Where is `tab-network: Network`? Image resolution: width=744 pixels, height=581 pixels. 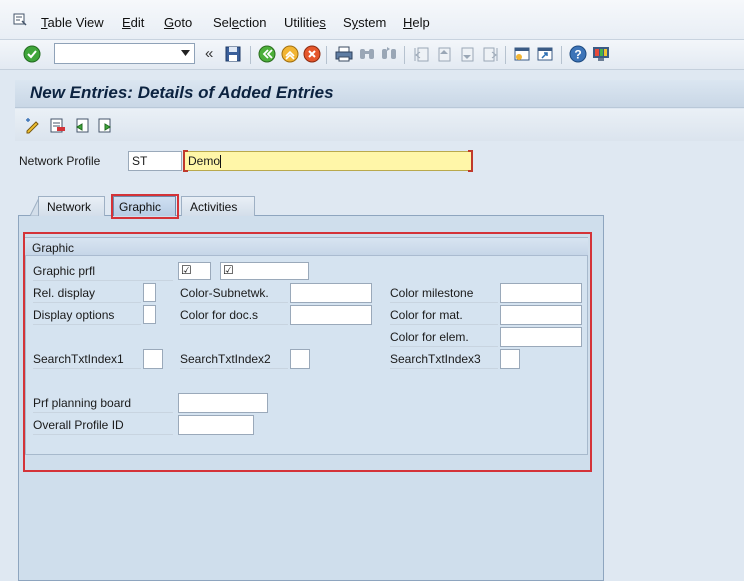
tab-network: Network is located at coordinates (71, 206).